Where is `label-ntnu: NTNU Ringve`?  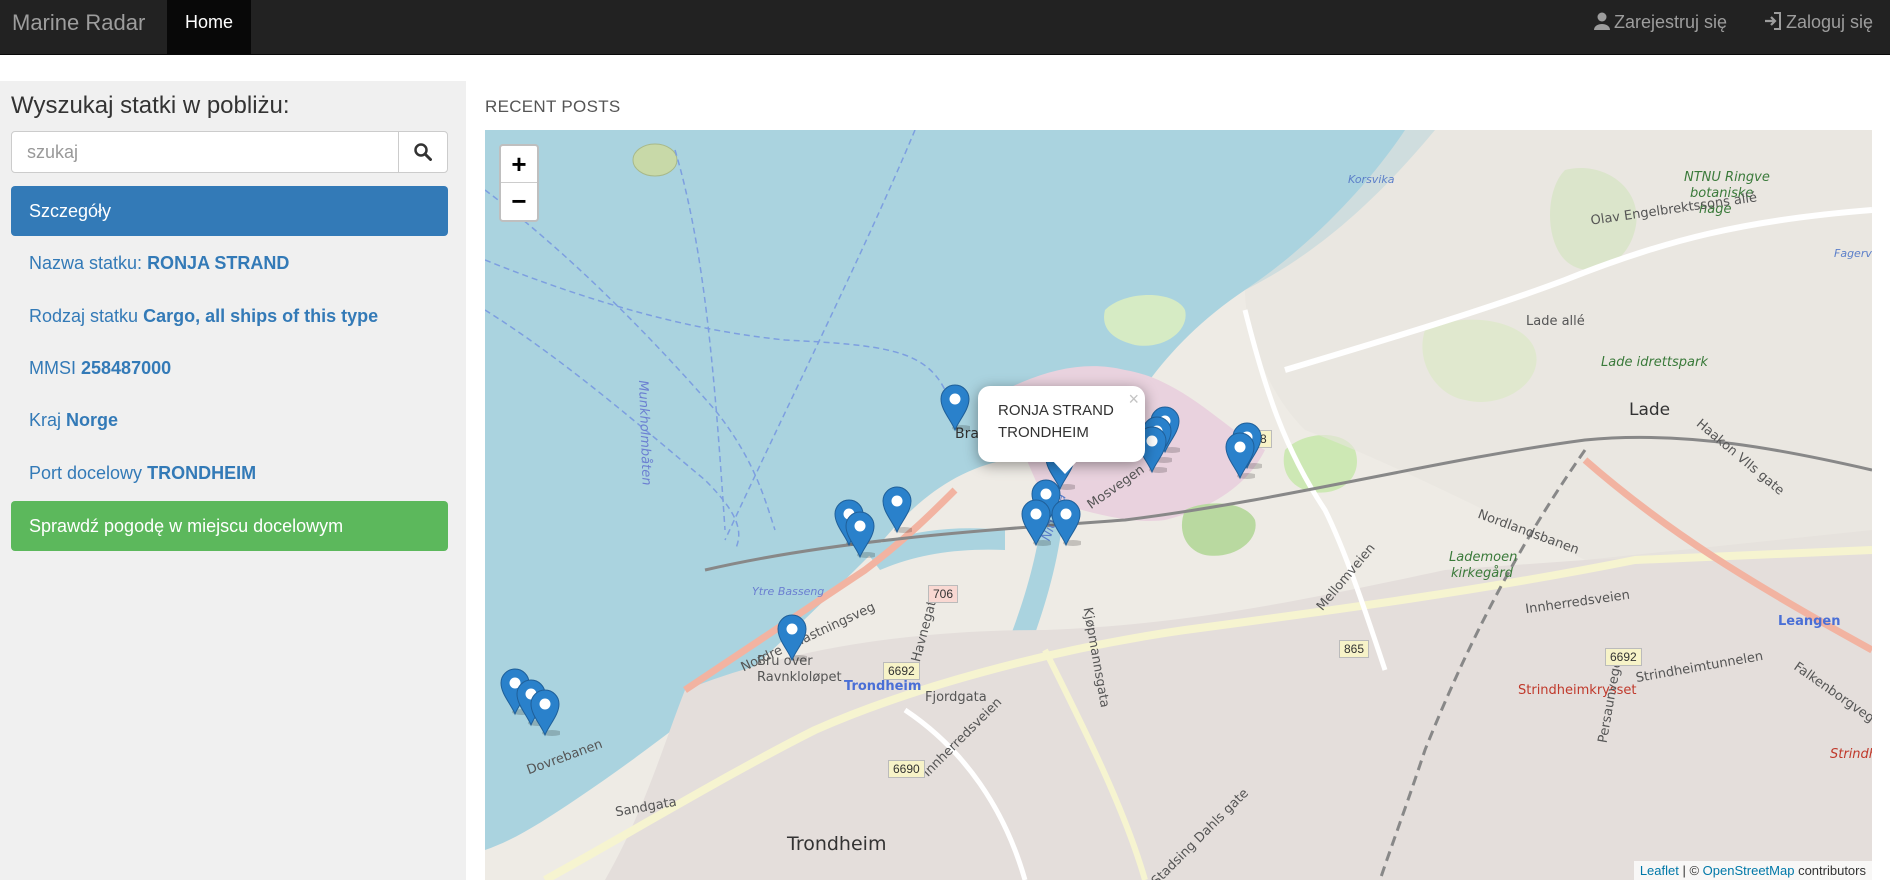
label-ntnu: NTNU Ringve is located at coordinates (1727, 177).